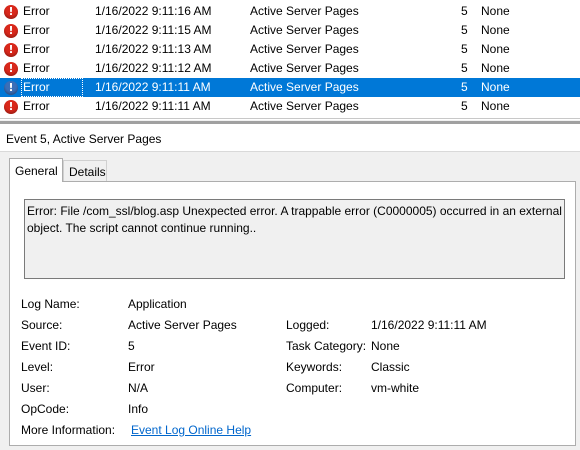 This screenshot has height=450, width=580. Describe the element at coordinates (395, 388) in the screenshot. I see `computer-value: vm-white` at that location.